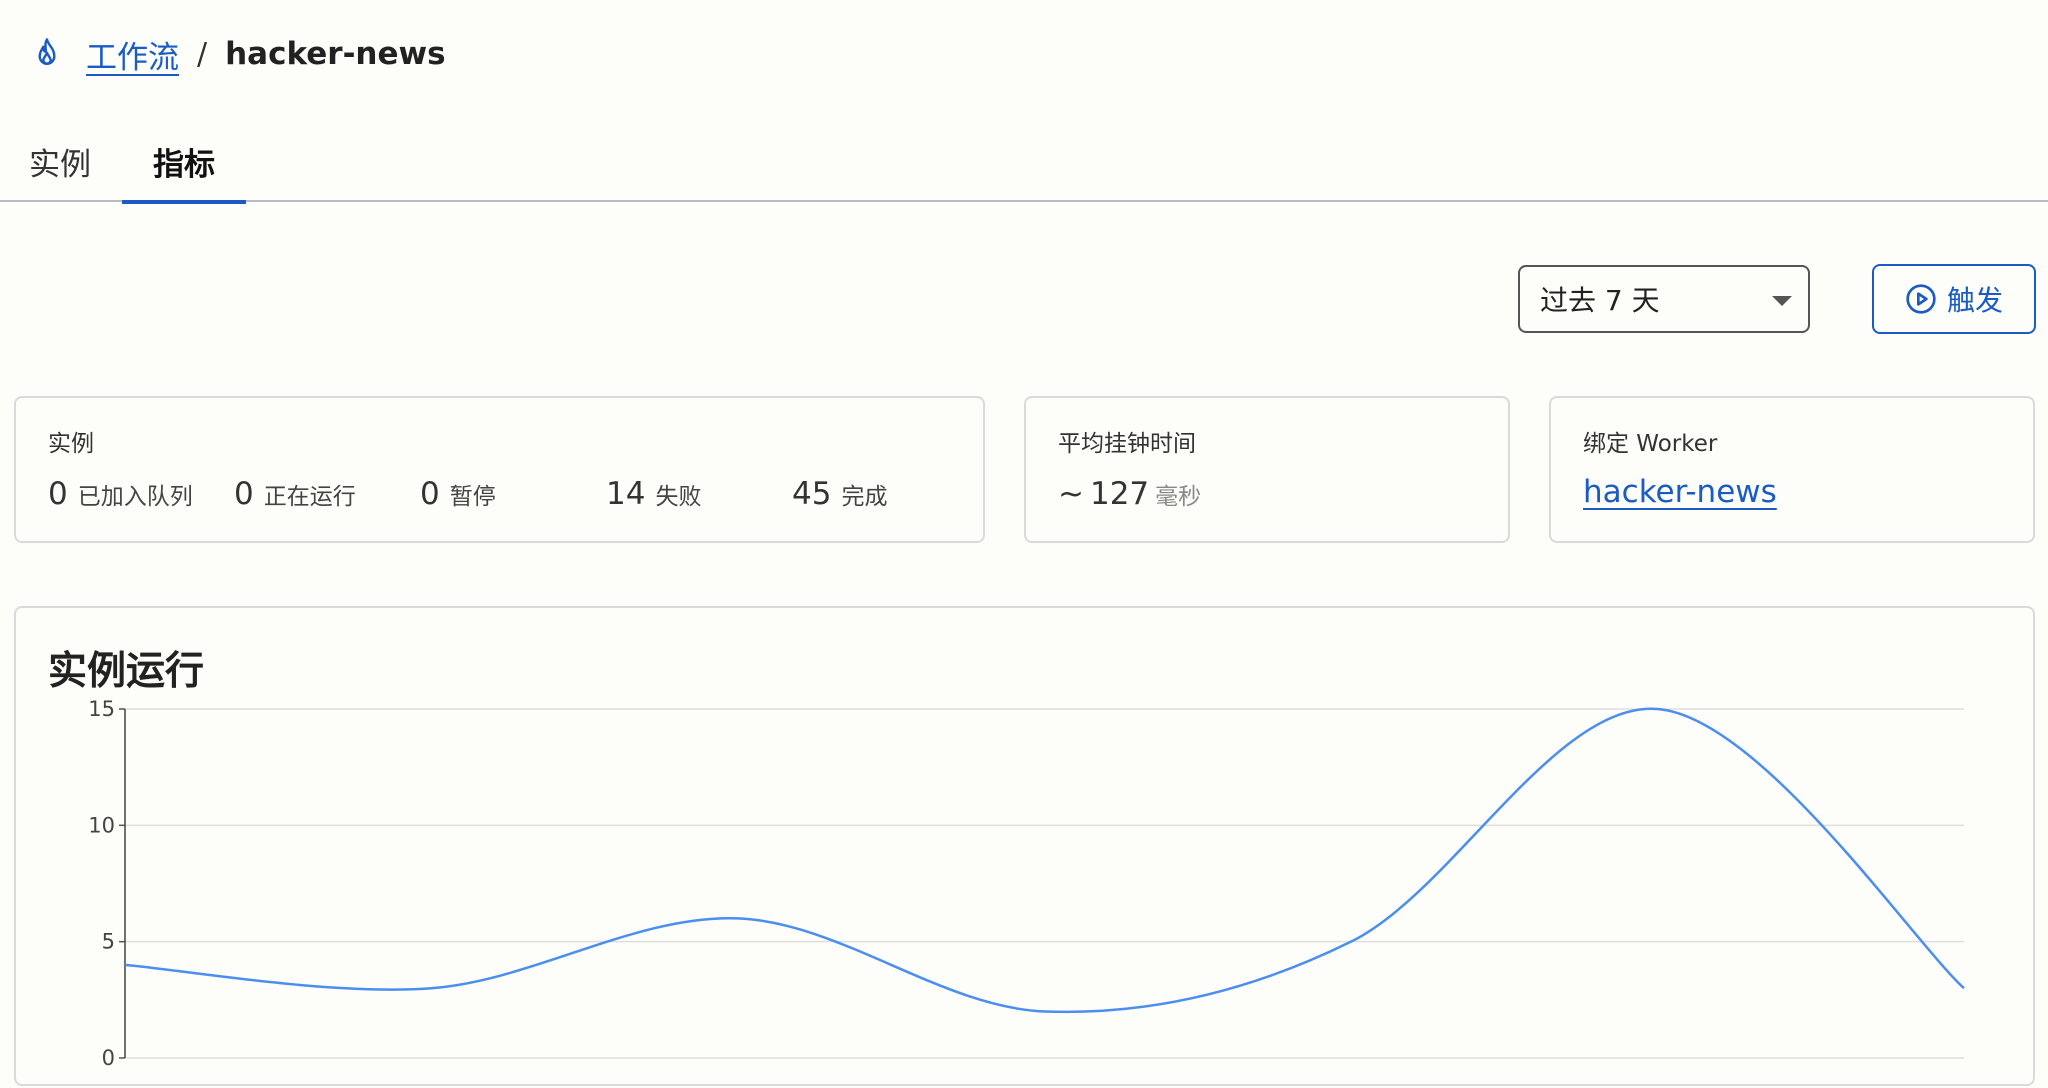  I want to click on stat-failed: 14 失败, so click(653, 494).